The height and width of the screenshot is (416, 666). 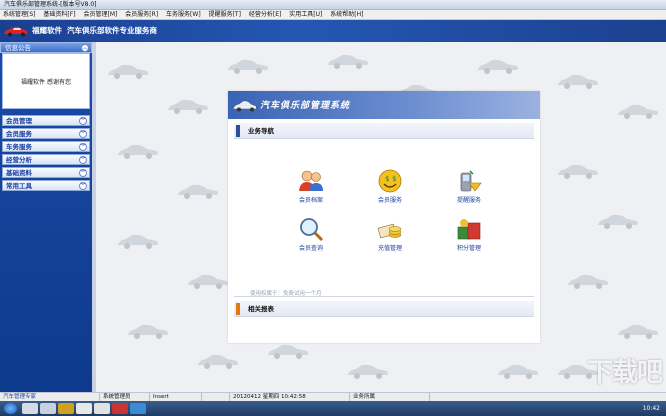 What do you see at coordinates (651, 408) in the screenshot?
I see `taskbar-clock: 10:42` at bounding box center [651, 408].